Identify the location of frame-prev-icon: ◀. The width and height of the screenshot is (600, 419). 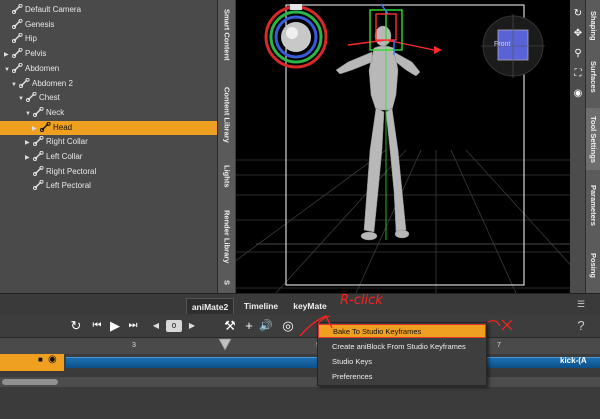
(156, 326).